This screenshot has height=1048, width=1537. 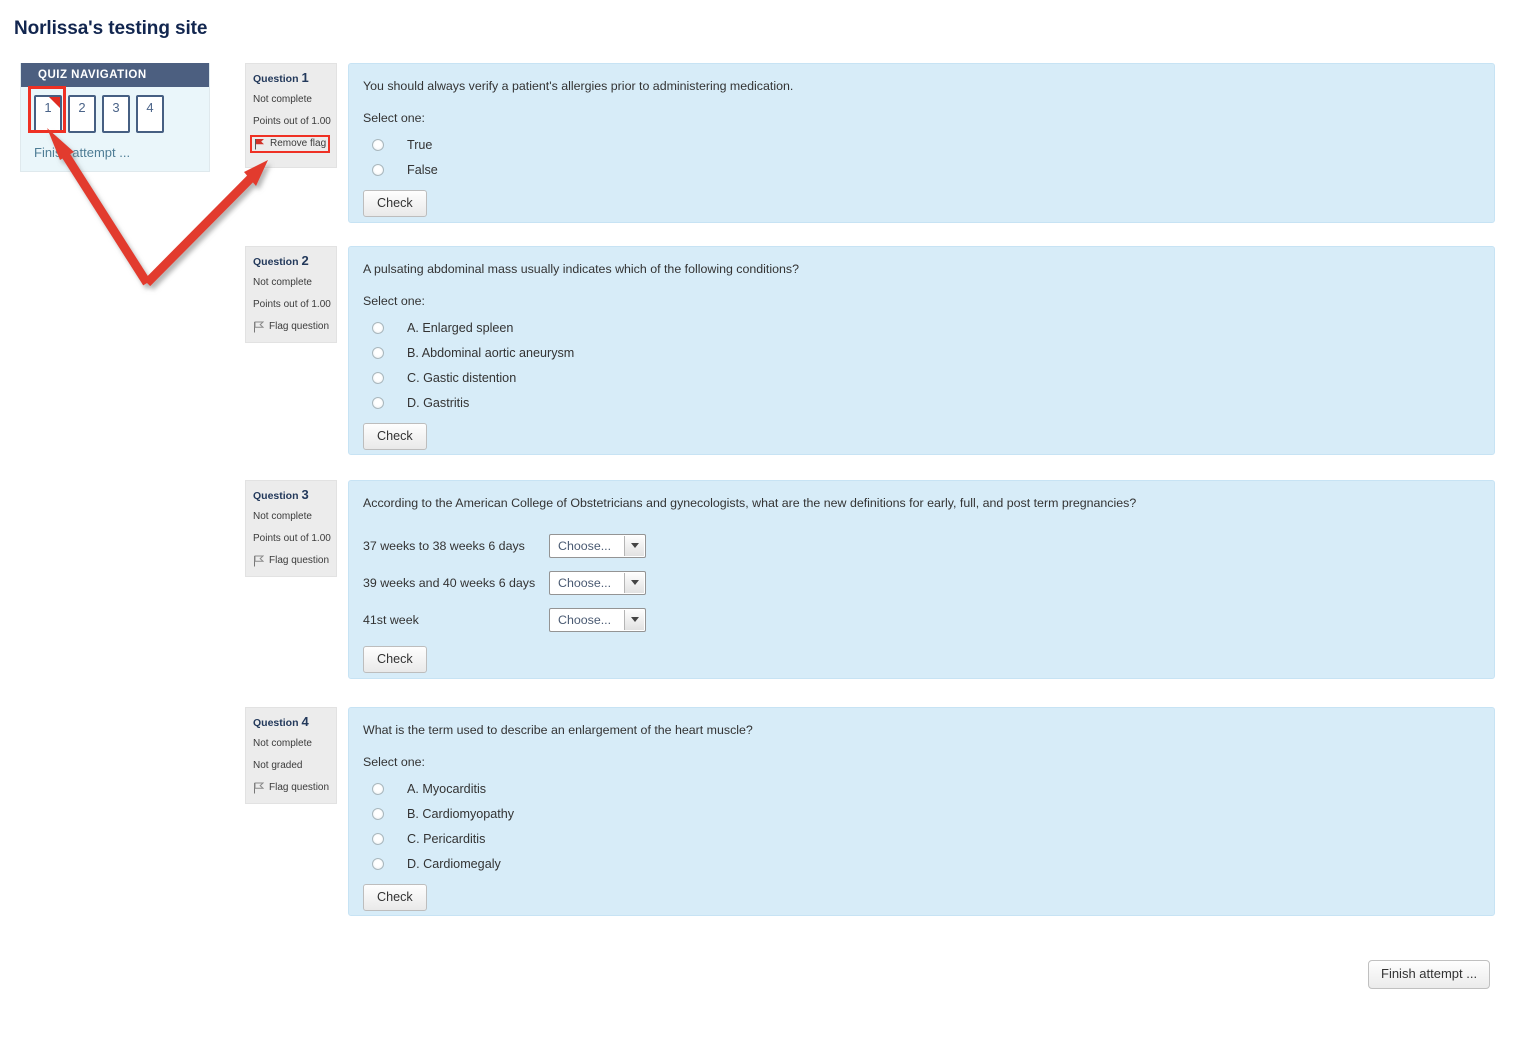 What do you see at coordinates (150, 107) in the screenshot?
I see `question-nav-button-label: 4` at bounding box center [150, 107].